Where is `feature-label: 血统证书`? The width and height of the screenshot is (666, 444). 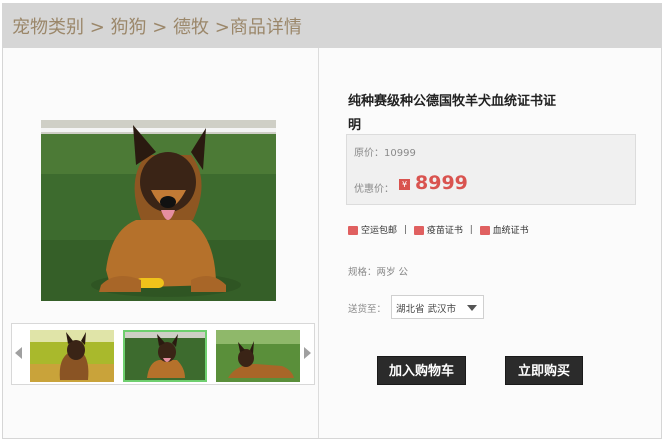
feature-label: 血统证书 is located at coordinates (510, 231).